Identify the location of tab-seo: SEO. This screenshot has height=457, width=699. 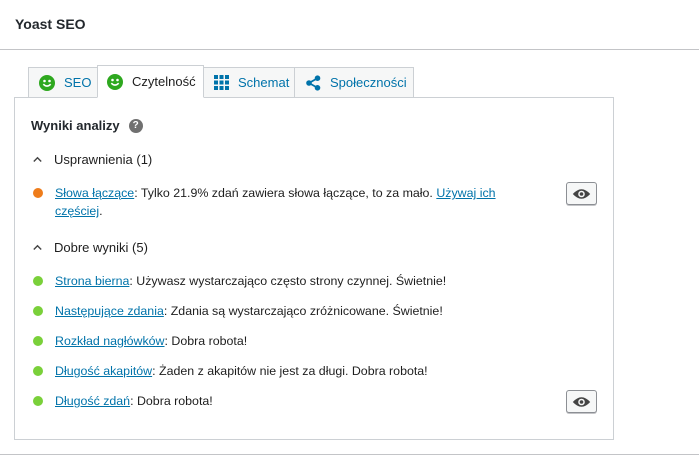
(63, 82).